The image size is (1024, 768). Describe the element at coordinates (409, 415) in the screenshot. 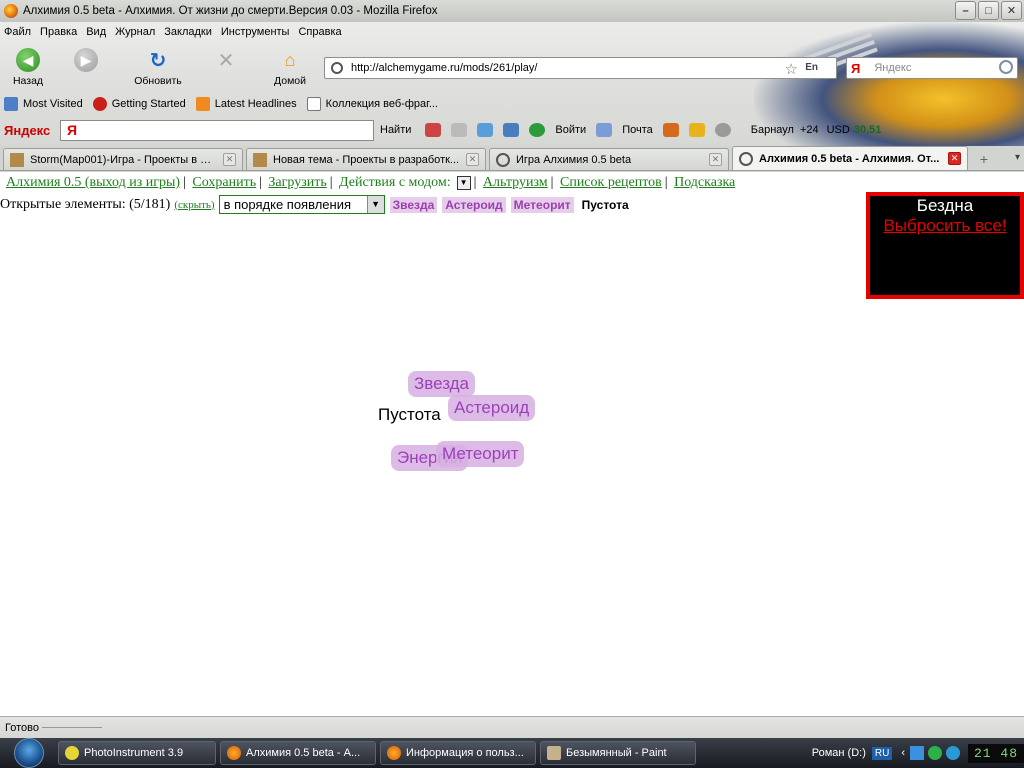

I see `board-element-void: Пустота` at that location.